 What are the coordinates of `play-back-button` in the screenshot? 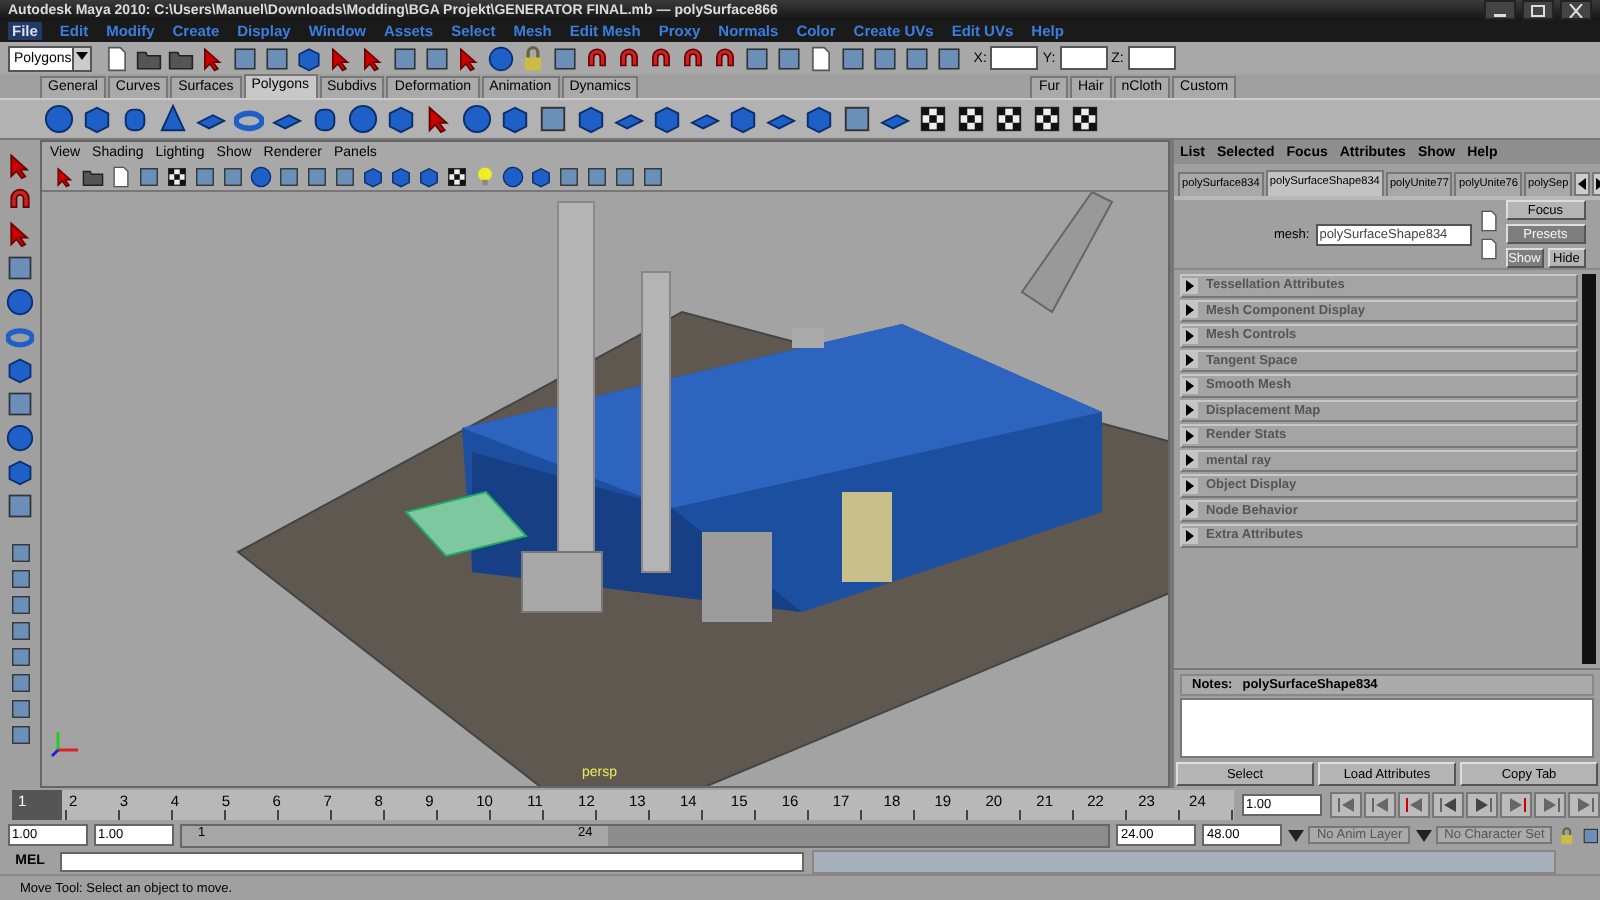 It's located at (1448, 805).